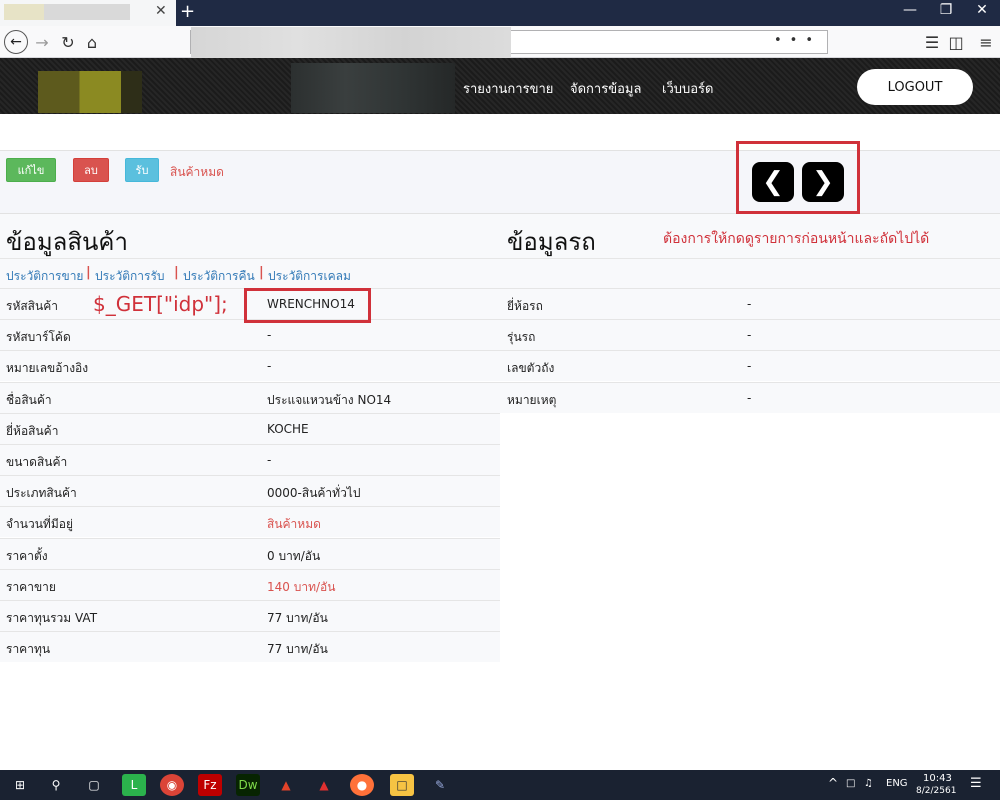  I want to click on menu-webboard: เว็บบอร์ด, so click(687, 88).